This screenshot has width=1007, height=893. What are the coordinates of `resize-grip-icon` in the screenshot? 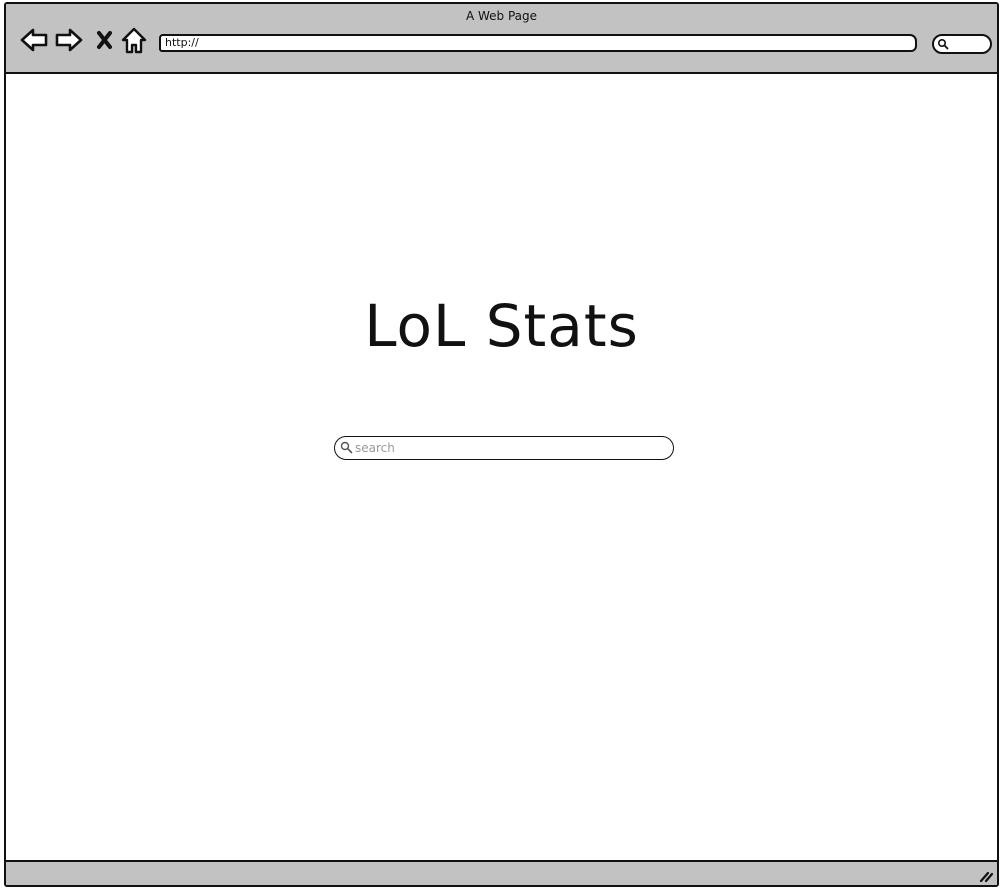 It's located at (986, 875).